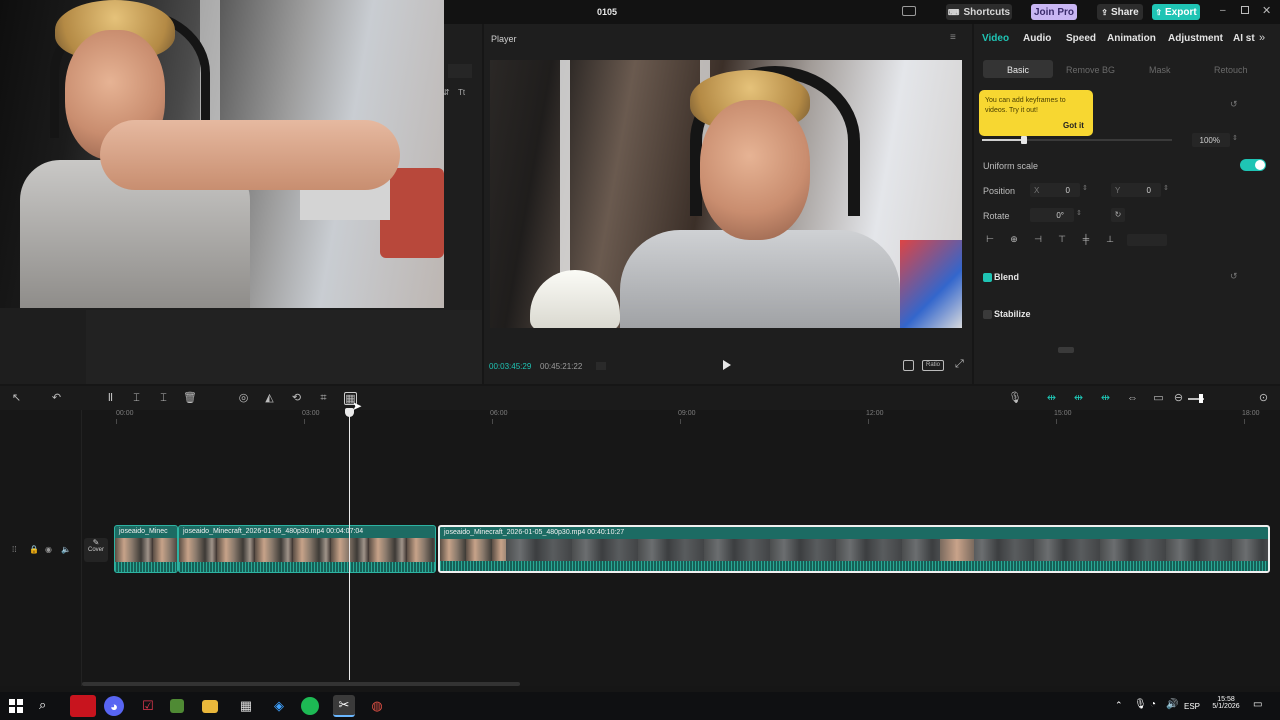 This screenshot has height=720, width=1280. What do you see at coordinates (1262, 38) in the screenshot?
I see `more-tabs-icon: »` at bounding box center [1262, 38].